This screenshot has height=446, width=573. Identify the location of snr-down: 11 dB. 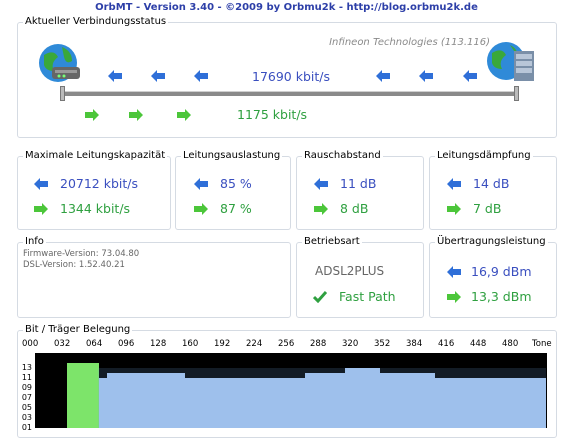
(358, 183).